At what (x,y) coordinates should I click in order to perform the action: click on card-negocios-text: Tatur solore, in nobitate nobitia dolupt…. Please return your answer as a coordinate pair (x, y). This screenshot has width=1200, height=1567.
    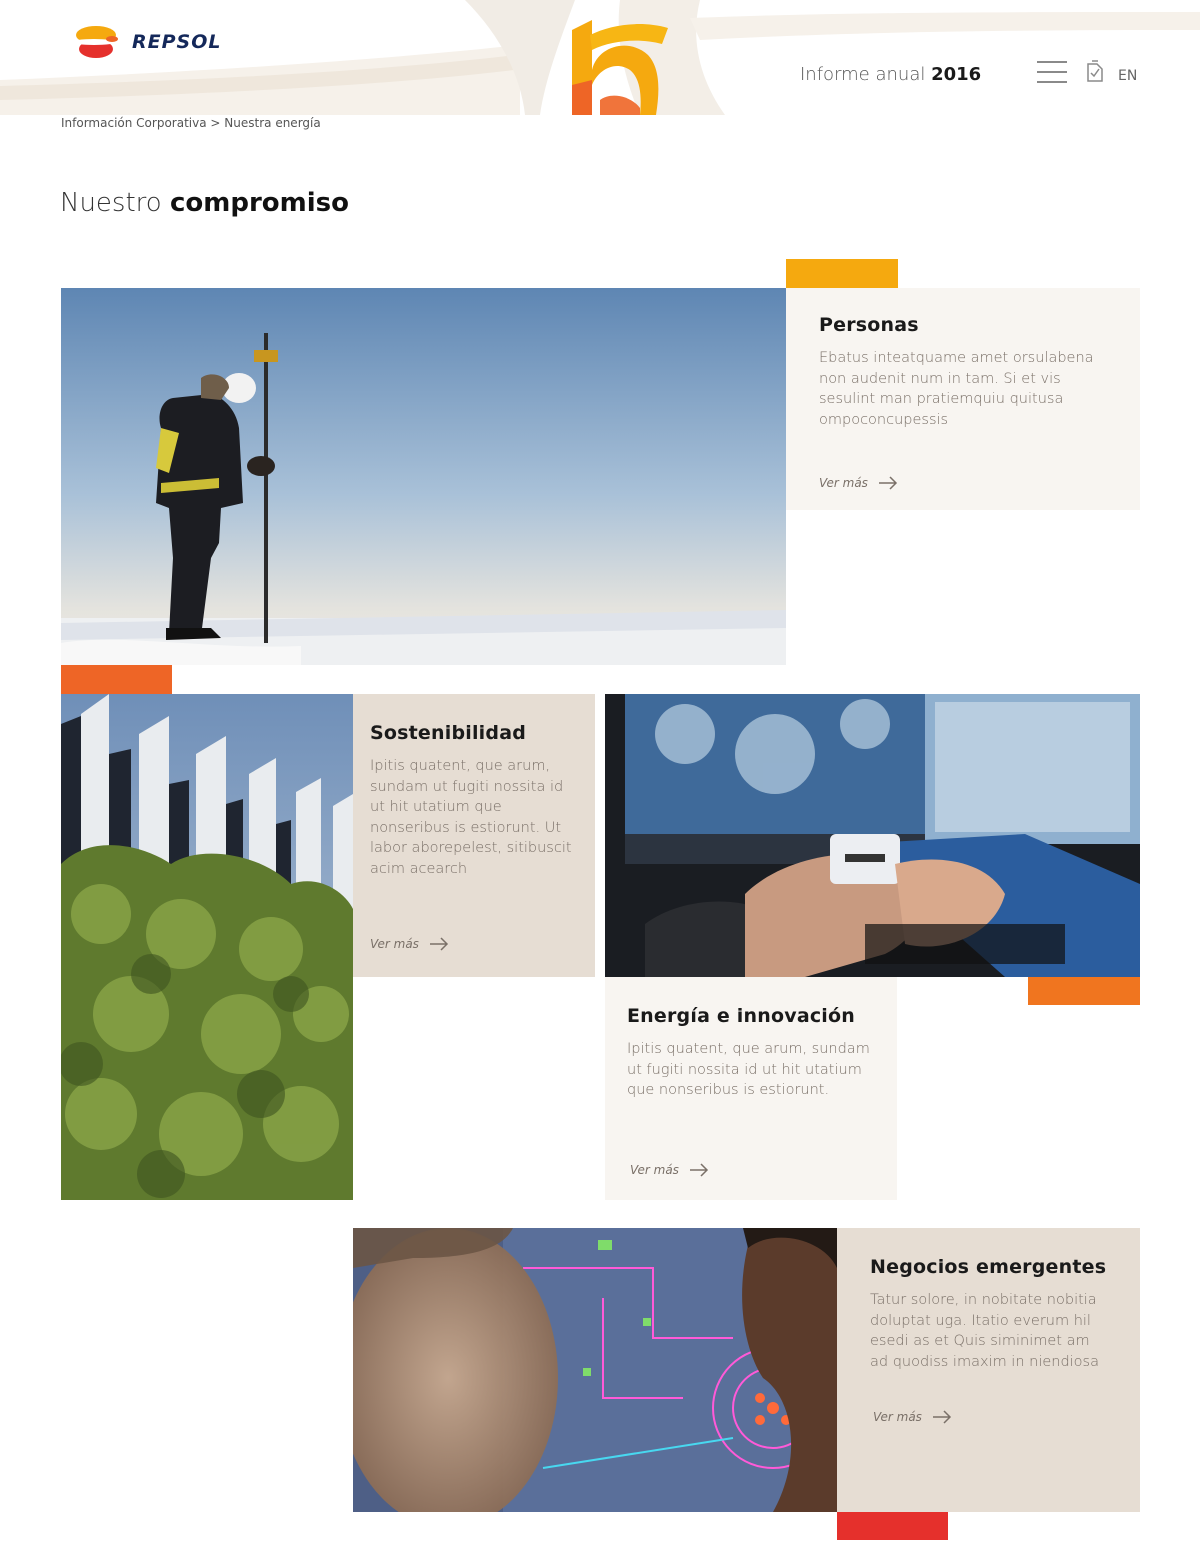
    Looking at the image, I should click on (984, 1331).